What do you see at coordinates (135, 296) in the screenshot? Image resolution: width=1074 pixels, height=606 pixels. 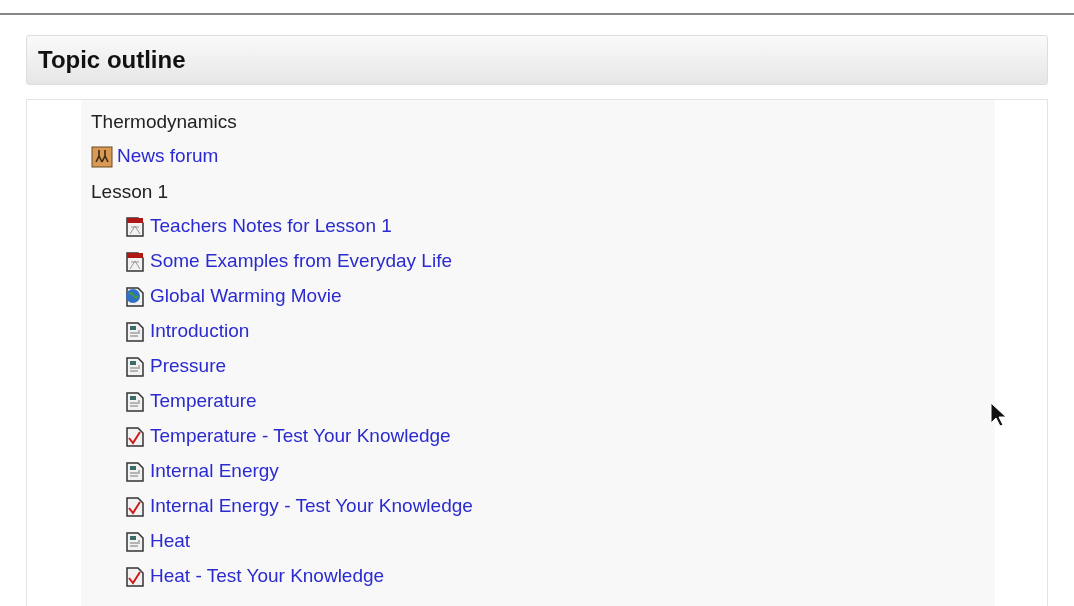 I see `globe-document-icon` at bounding box center [135, 296].